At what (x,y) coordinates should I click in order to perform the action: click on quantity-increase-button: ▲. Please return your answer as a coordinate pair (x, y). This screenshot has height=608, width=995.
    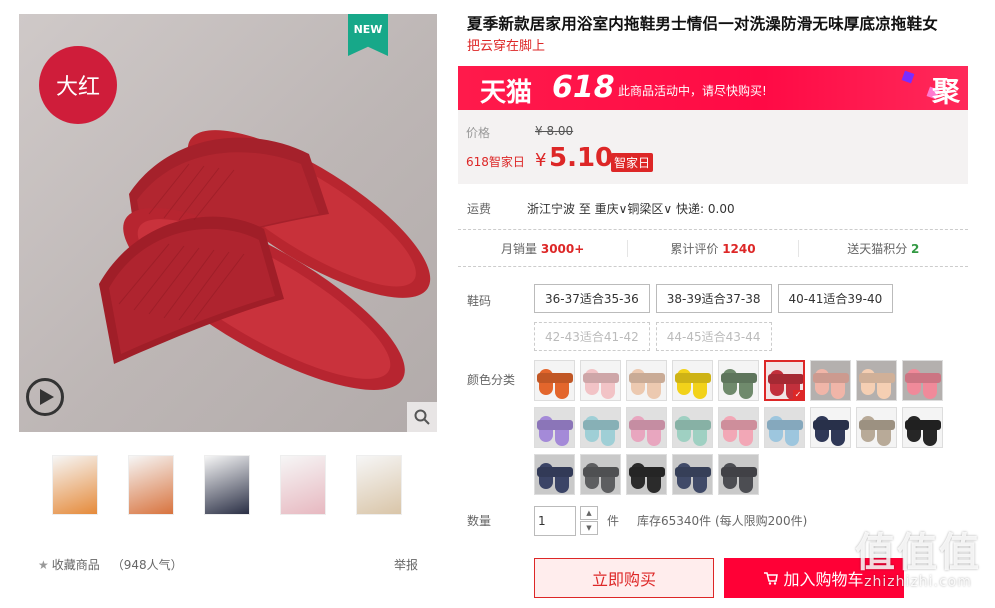
    Looking at the image, I should click on (589, 513).